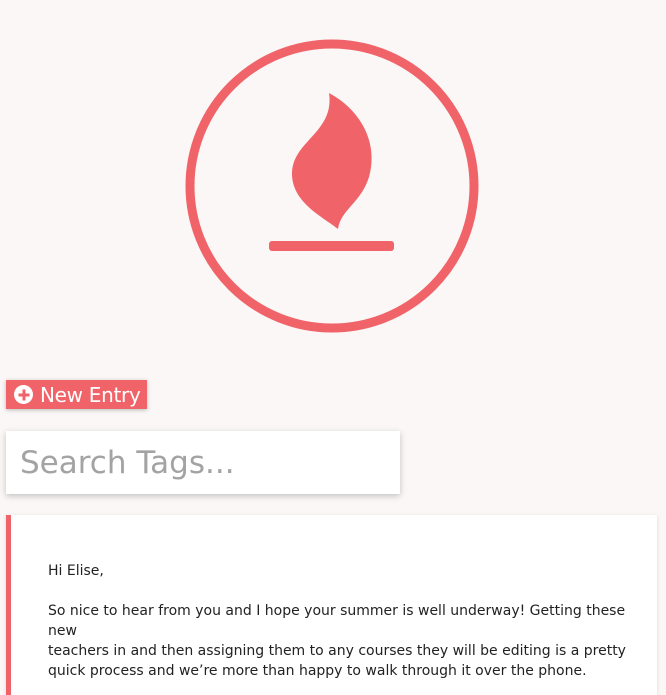  Describe the element at coordinates (76, 571) in the screenshot. I see `entry-greeting: Hi Elise,` at that location.